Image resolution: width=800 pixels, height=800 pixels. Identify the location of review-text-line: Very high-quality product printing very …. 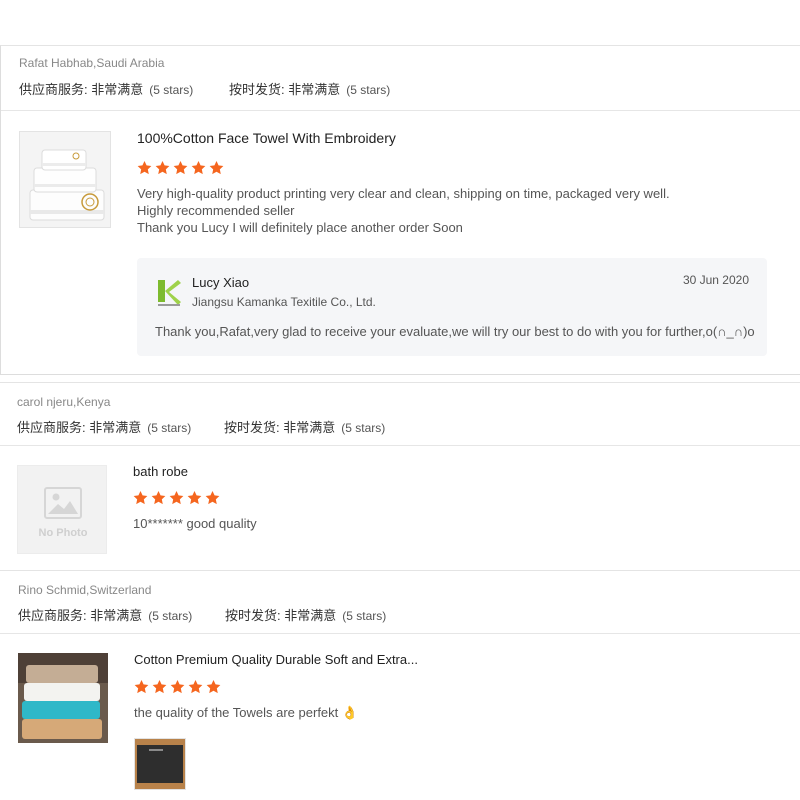
(403, 193).